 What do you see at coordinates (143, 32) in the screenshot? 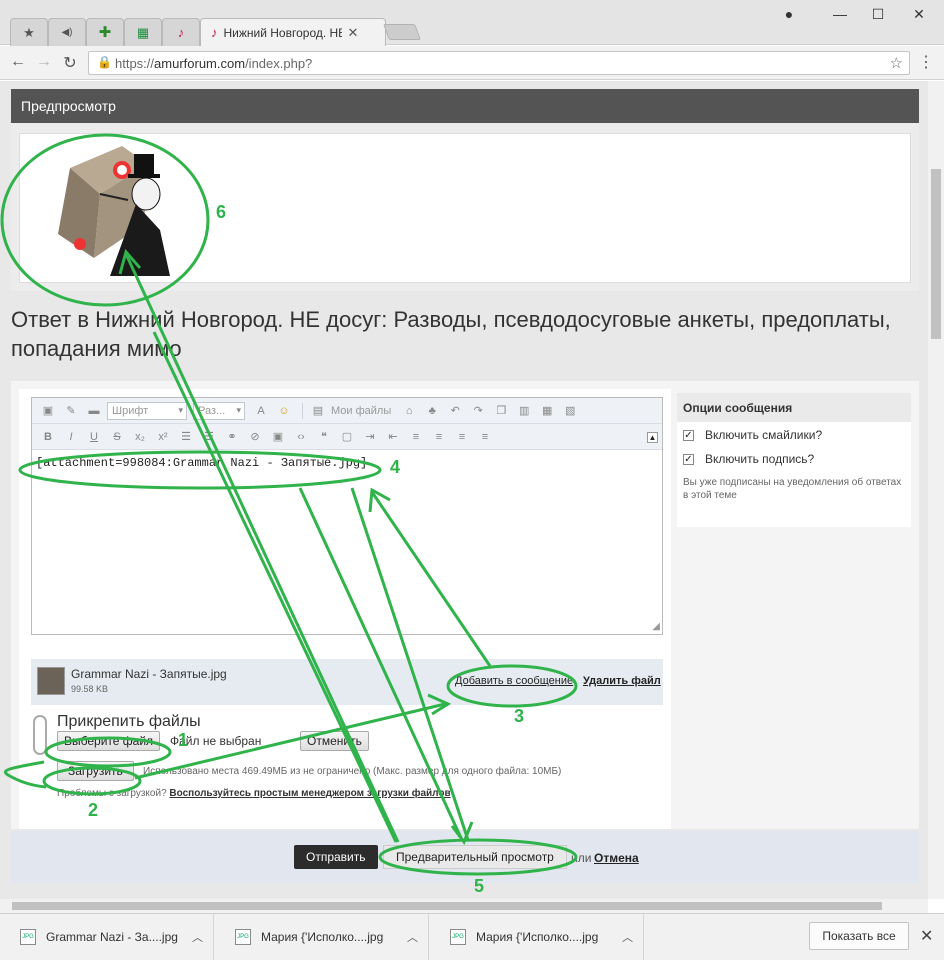
I see `tab-pinned-4: ▦` at bounding box center [143, 32].